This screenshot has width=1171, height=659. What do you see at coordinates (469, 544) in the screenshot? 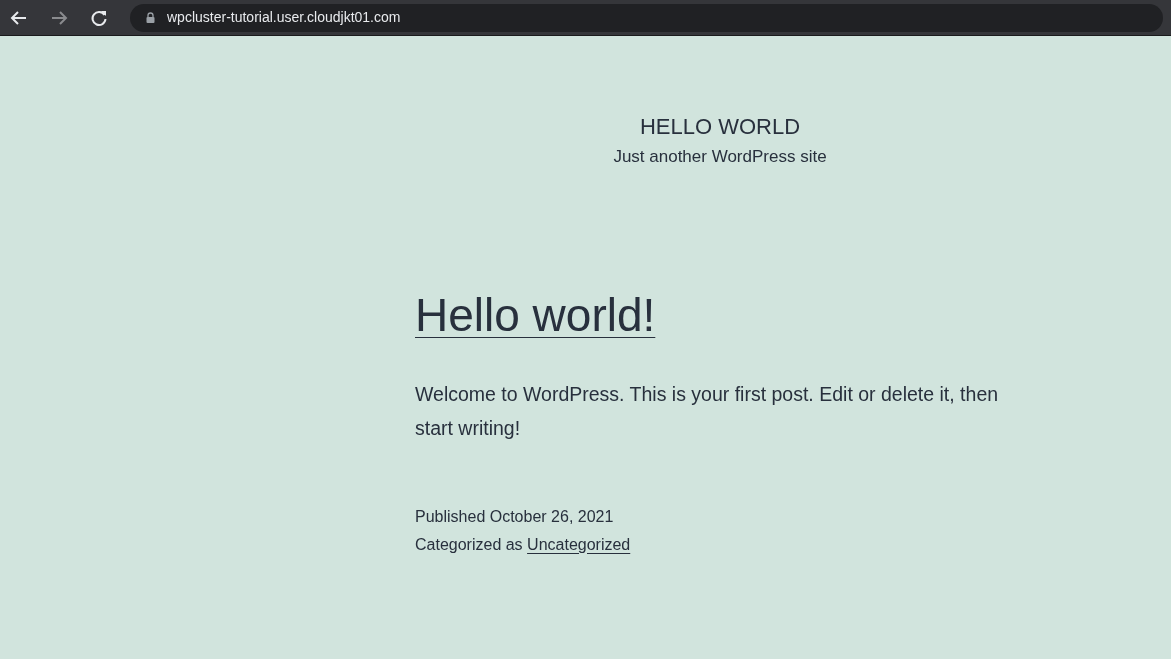
I see `category-label: Categorized as` at bounding box center [469, 544].